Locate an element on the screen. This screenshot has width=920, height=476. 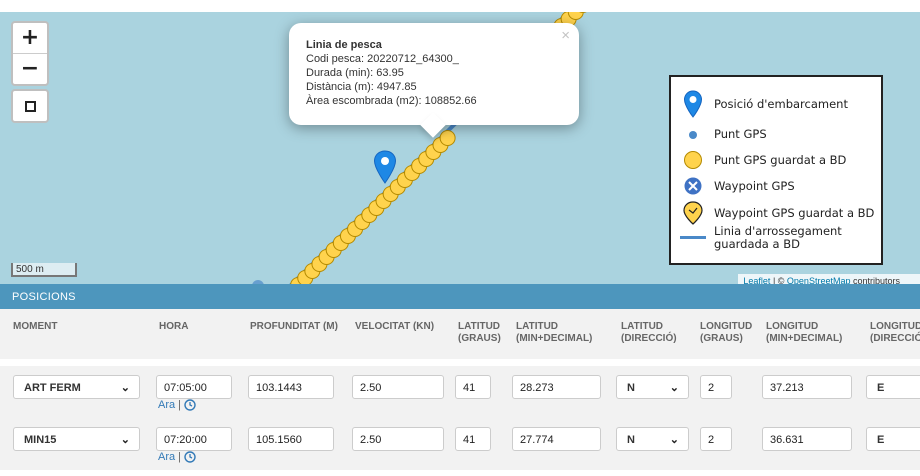
legend-item: Punt GPS is located at coordinates (723, 134).